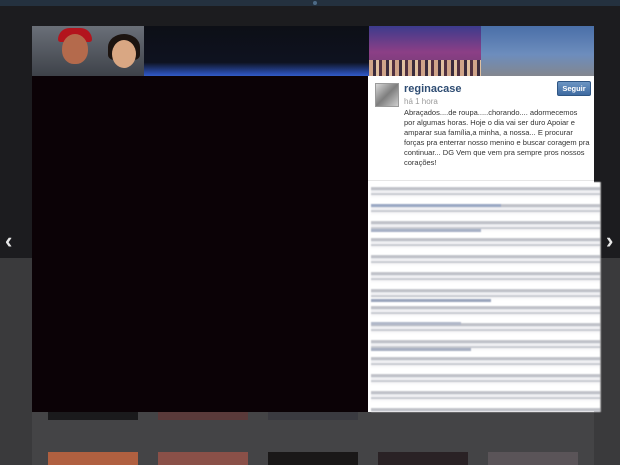 Image resolution: width=620 pixels, height=465 pixels. I want to click on header-photo-strip, so click(313, 52).